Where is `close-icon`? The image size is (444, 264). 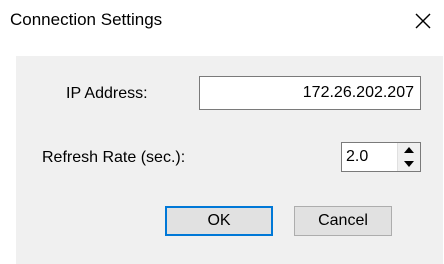
close-icon is located at coordinates (423, 21).